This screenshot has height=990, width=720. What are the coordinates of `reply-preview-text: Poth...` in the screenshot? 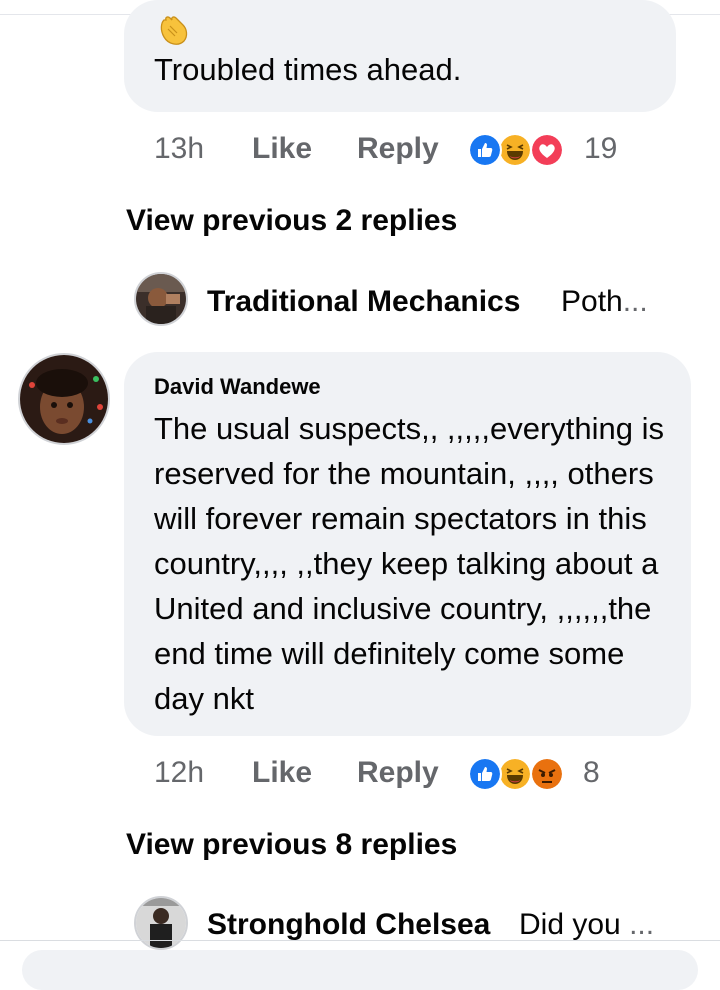 It's located at (604, 302).